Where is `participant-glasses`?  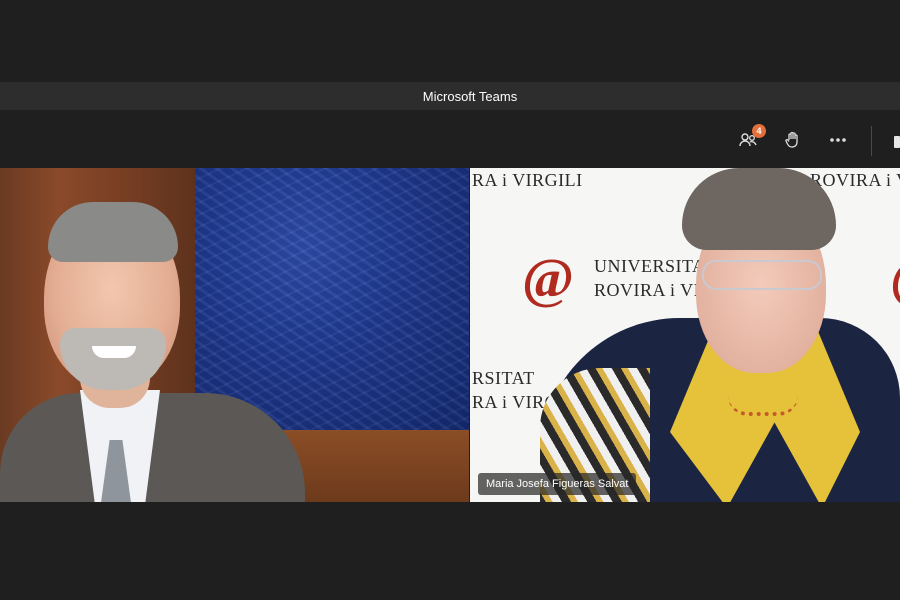
participant-glasses is located at coordinates (762, 275).